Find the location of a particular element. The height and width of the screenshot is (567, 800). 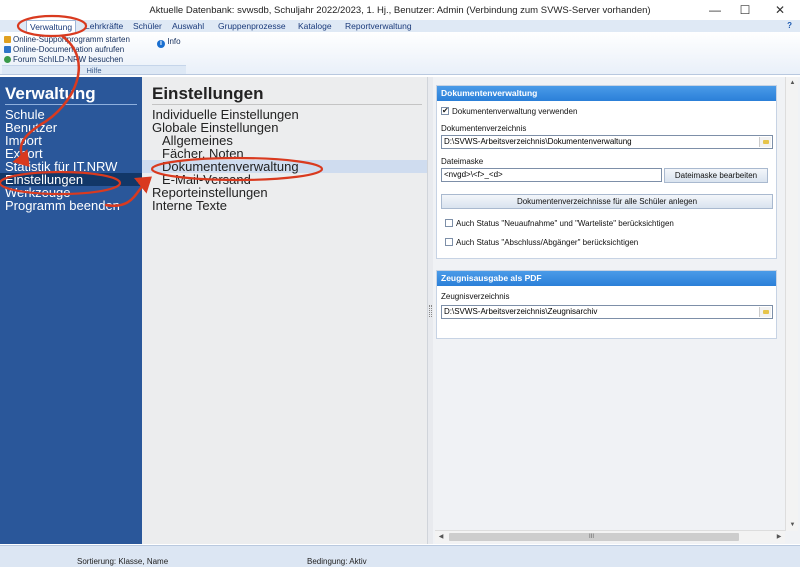

horizontal-scroll-thumb: III is located at coordinates (594, 537).